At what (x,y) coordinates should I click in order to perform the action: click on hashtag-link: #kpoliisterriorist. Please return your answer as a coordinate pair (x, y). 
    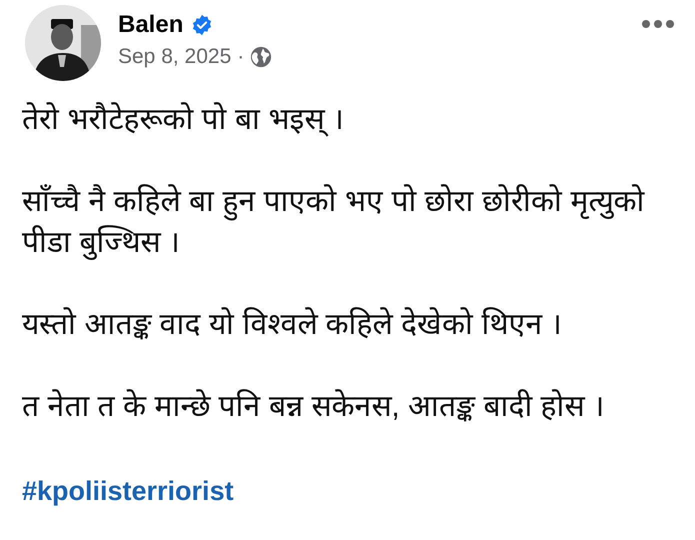
    Looking at the image, I should click on (128, 491).